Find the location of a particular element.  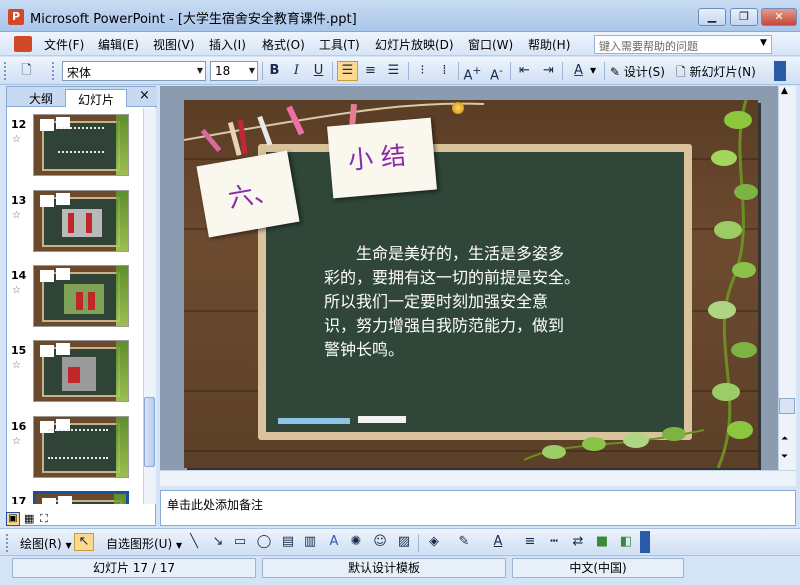

help-dropdown-icon: ▼ is located at coordinates (763, 43).